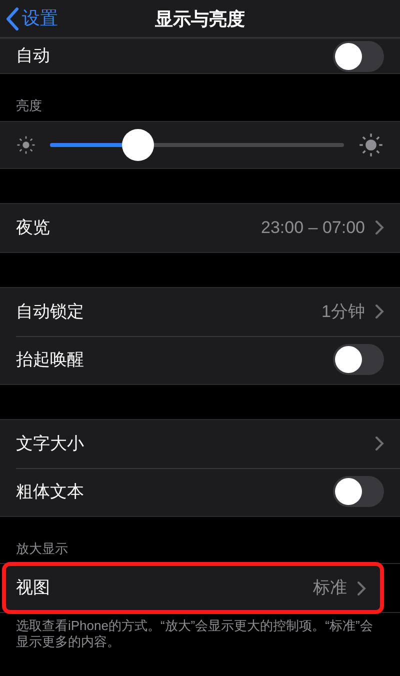  I want to click on row-label: 视图, so click(33, 588).